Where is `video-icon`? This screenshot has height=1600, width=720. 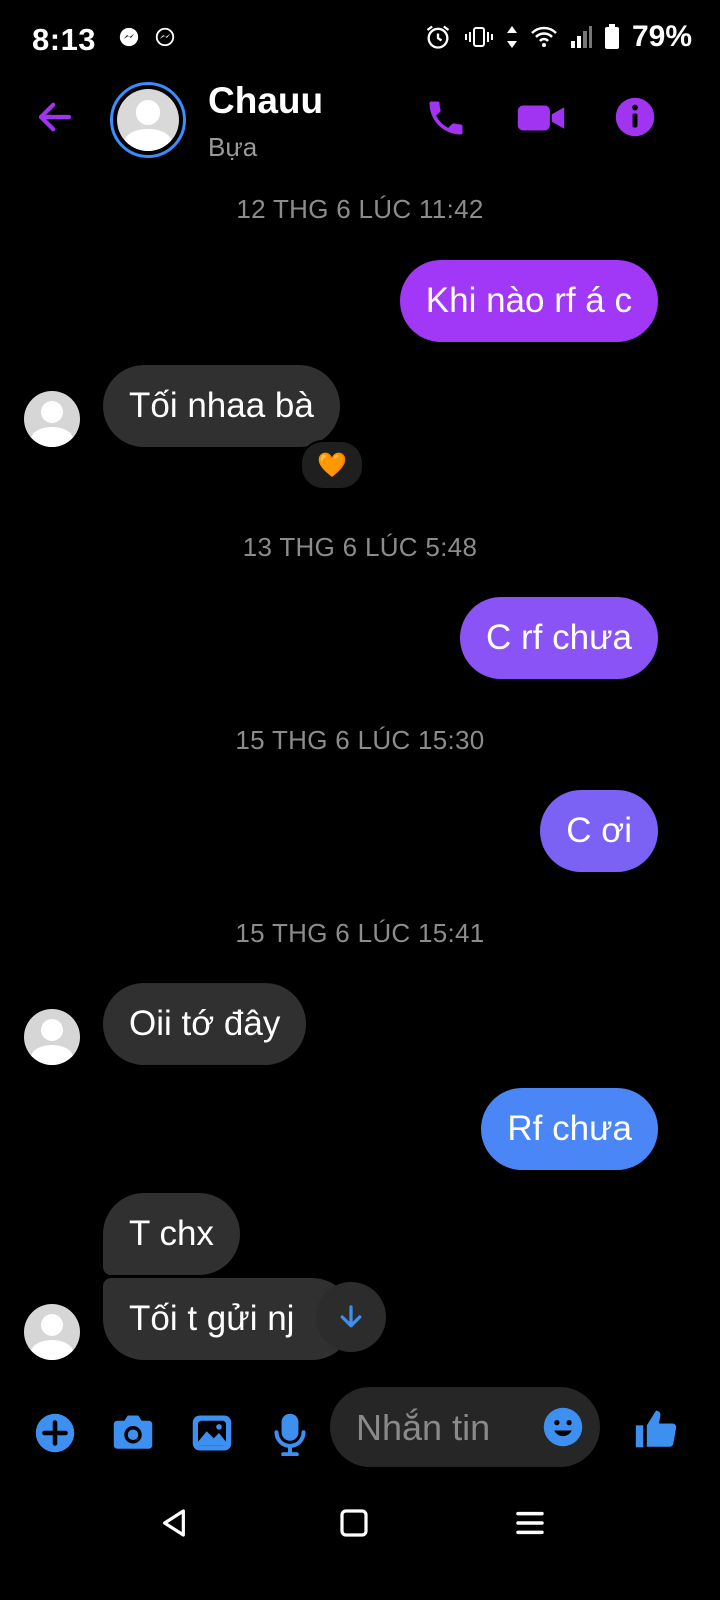
video-icon is located at coordinates (541, 118).